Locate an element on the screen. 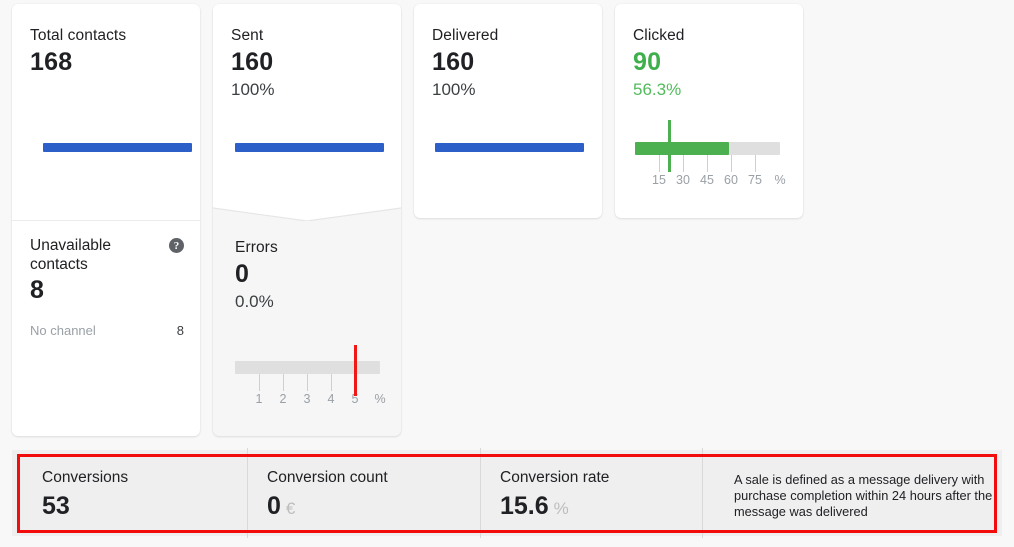  errors-gauge: 1 2 3 4 5 % is located at coordinates (310, 378).